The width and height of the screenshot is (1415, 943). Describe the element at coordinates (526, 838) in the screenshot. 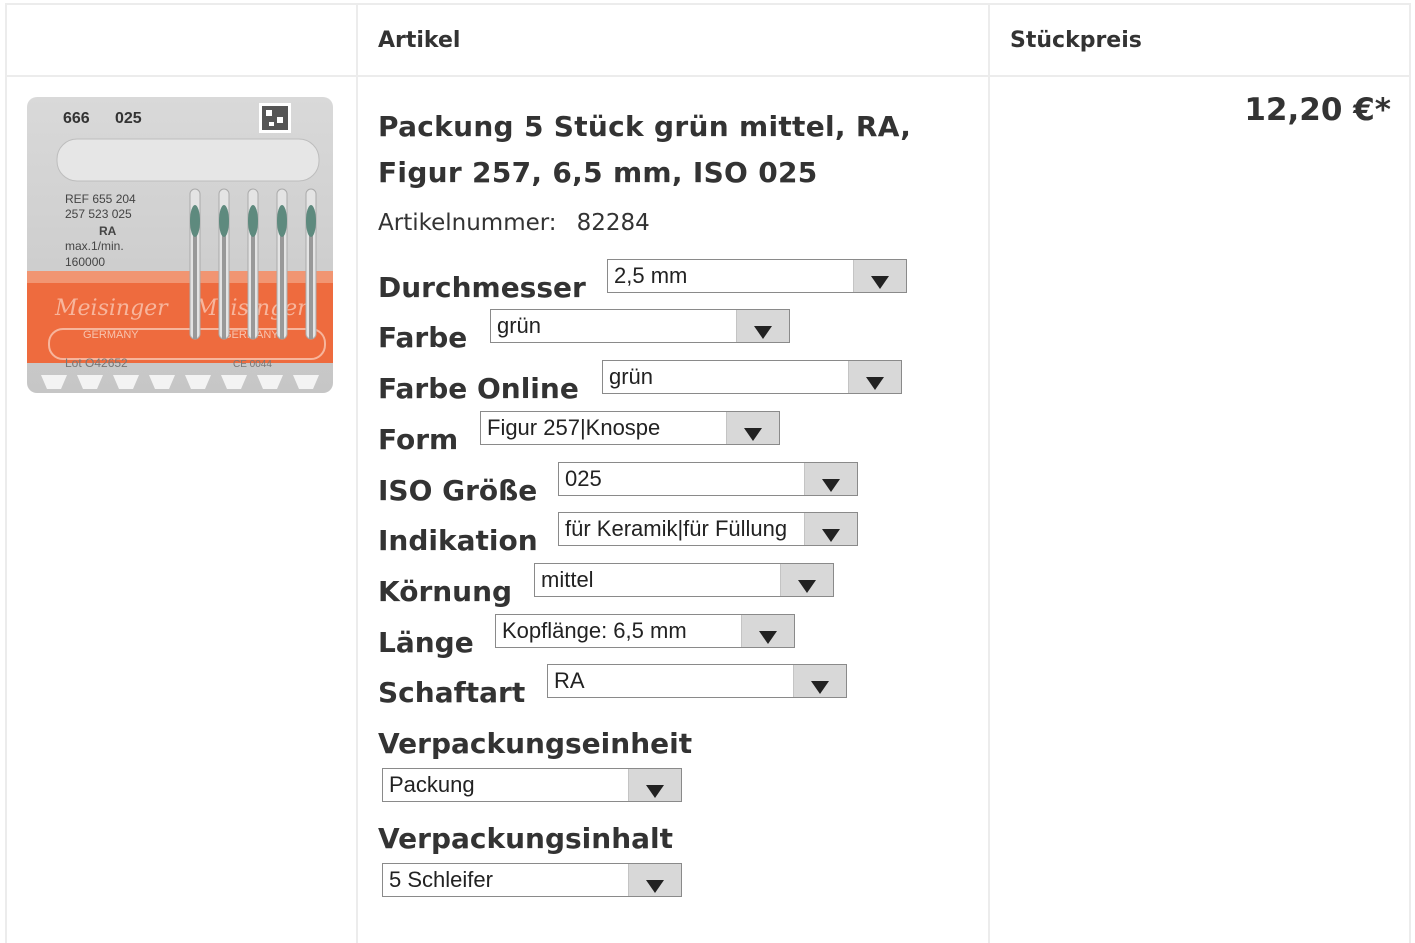

I see `option-label-verpackungsinhalt: Verpackungsinhalt` at that location.